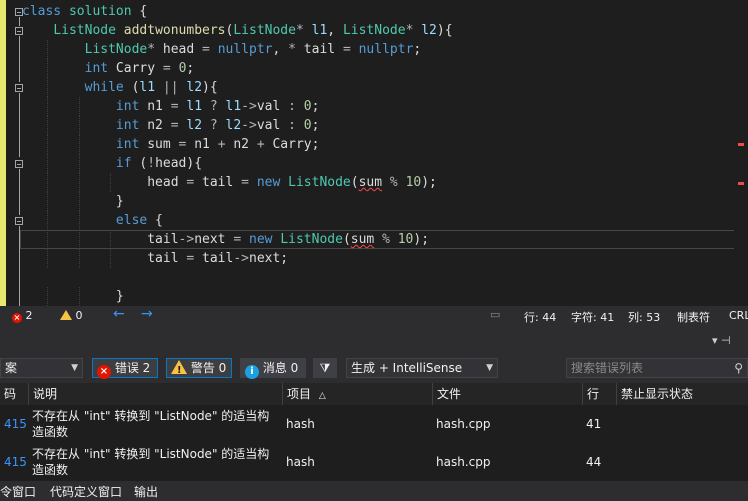  I want to click on code-token: n1, so click(202, 144).